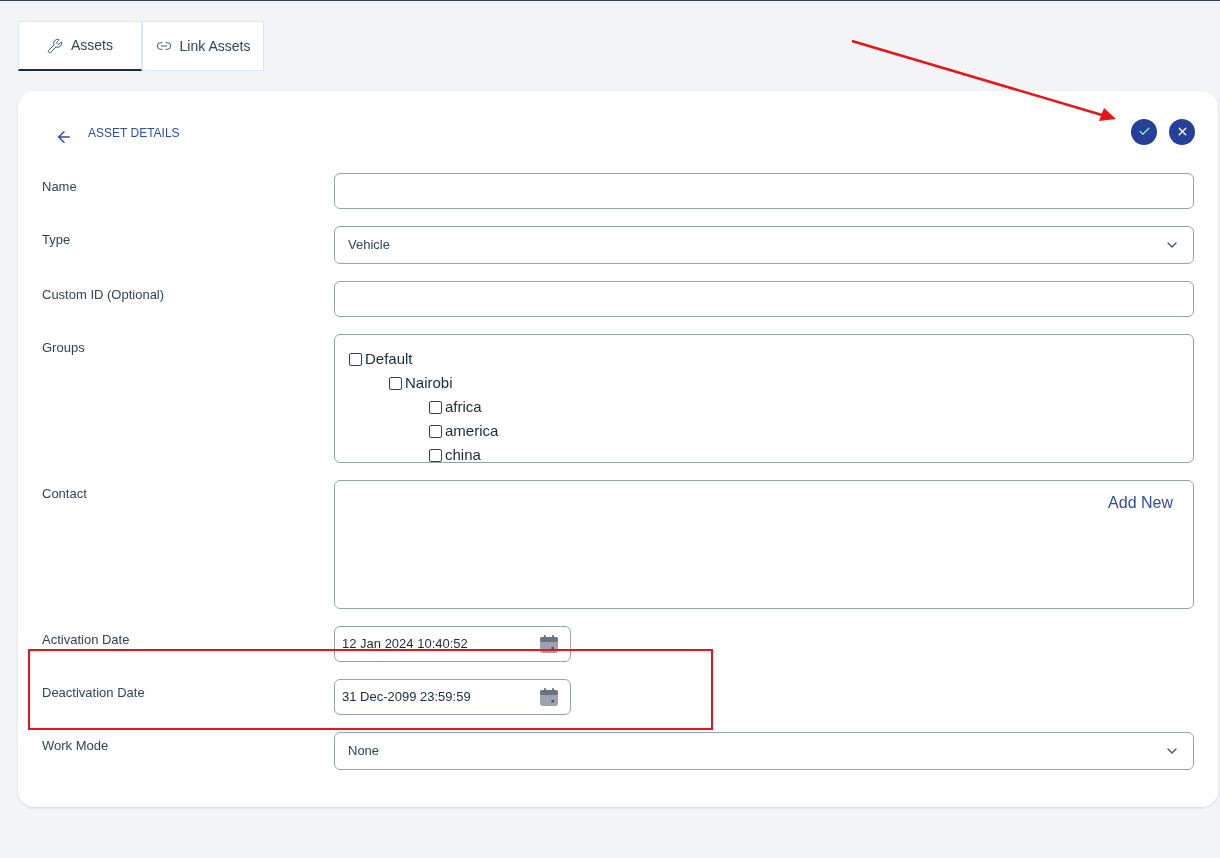  Describe the element at coordinates (134, 133) in the screenshot. I see `panel-title: ASSET DETAILS` at that location.